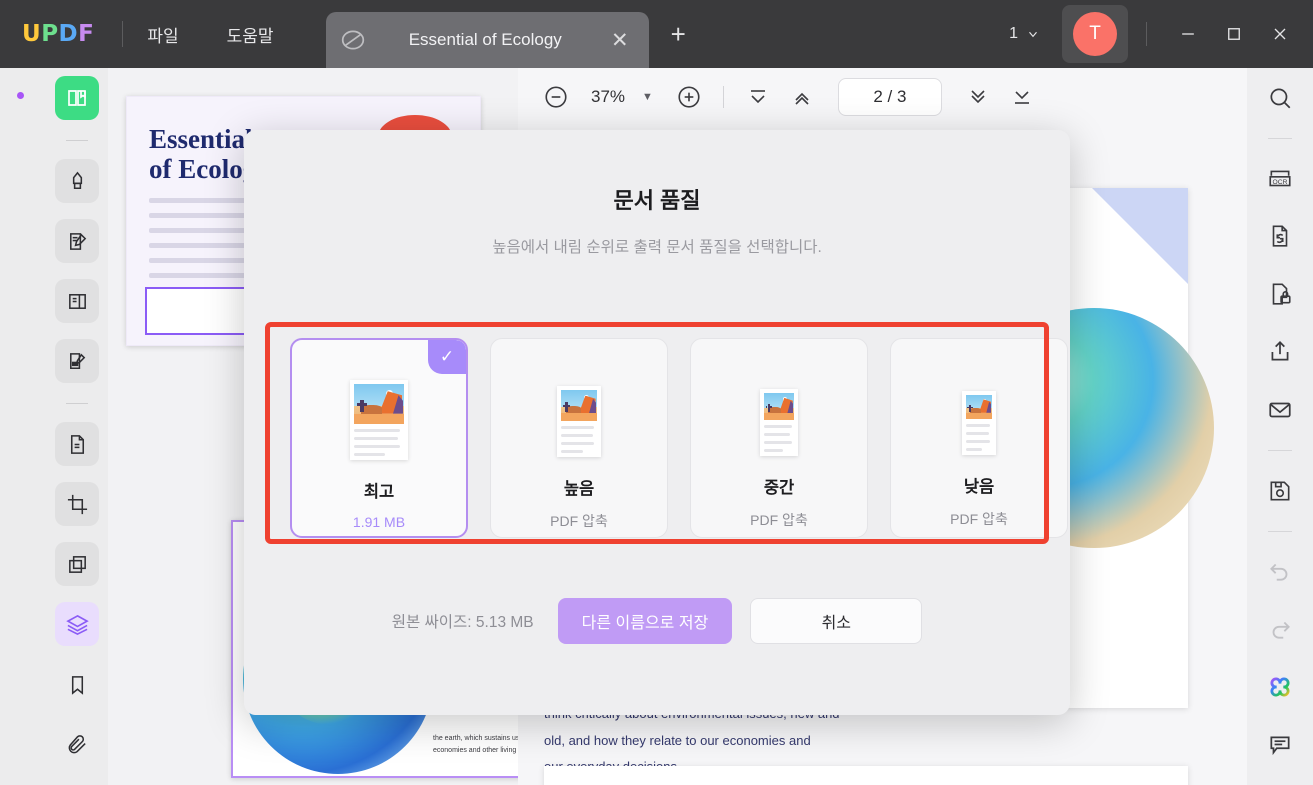 The height and width of the screenshot is (785, 1313). What do you see at coordinates (353, 40) in the screenshot?
I see `circle-slash-icon` at bounding box center [353, 40].